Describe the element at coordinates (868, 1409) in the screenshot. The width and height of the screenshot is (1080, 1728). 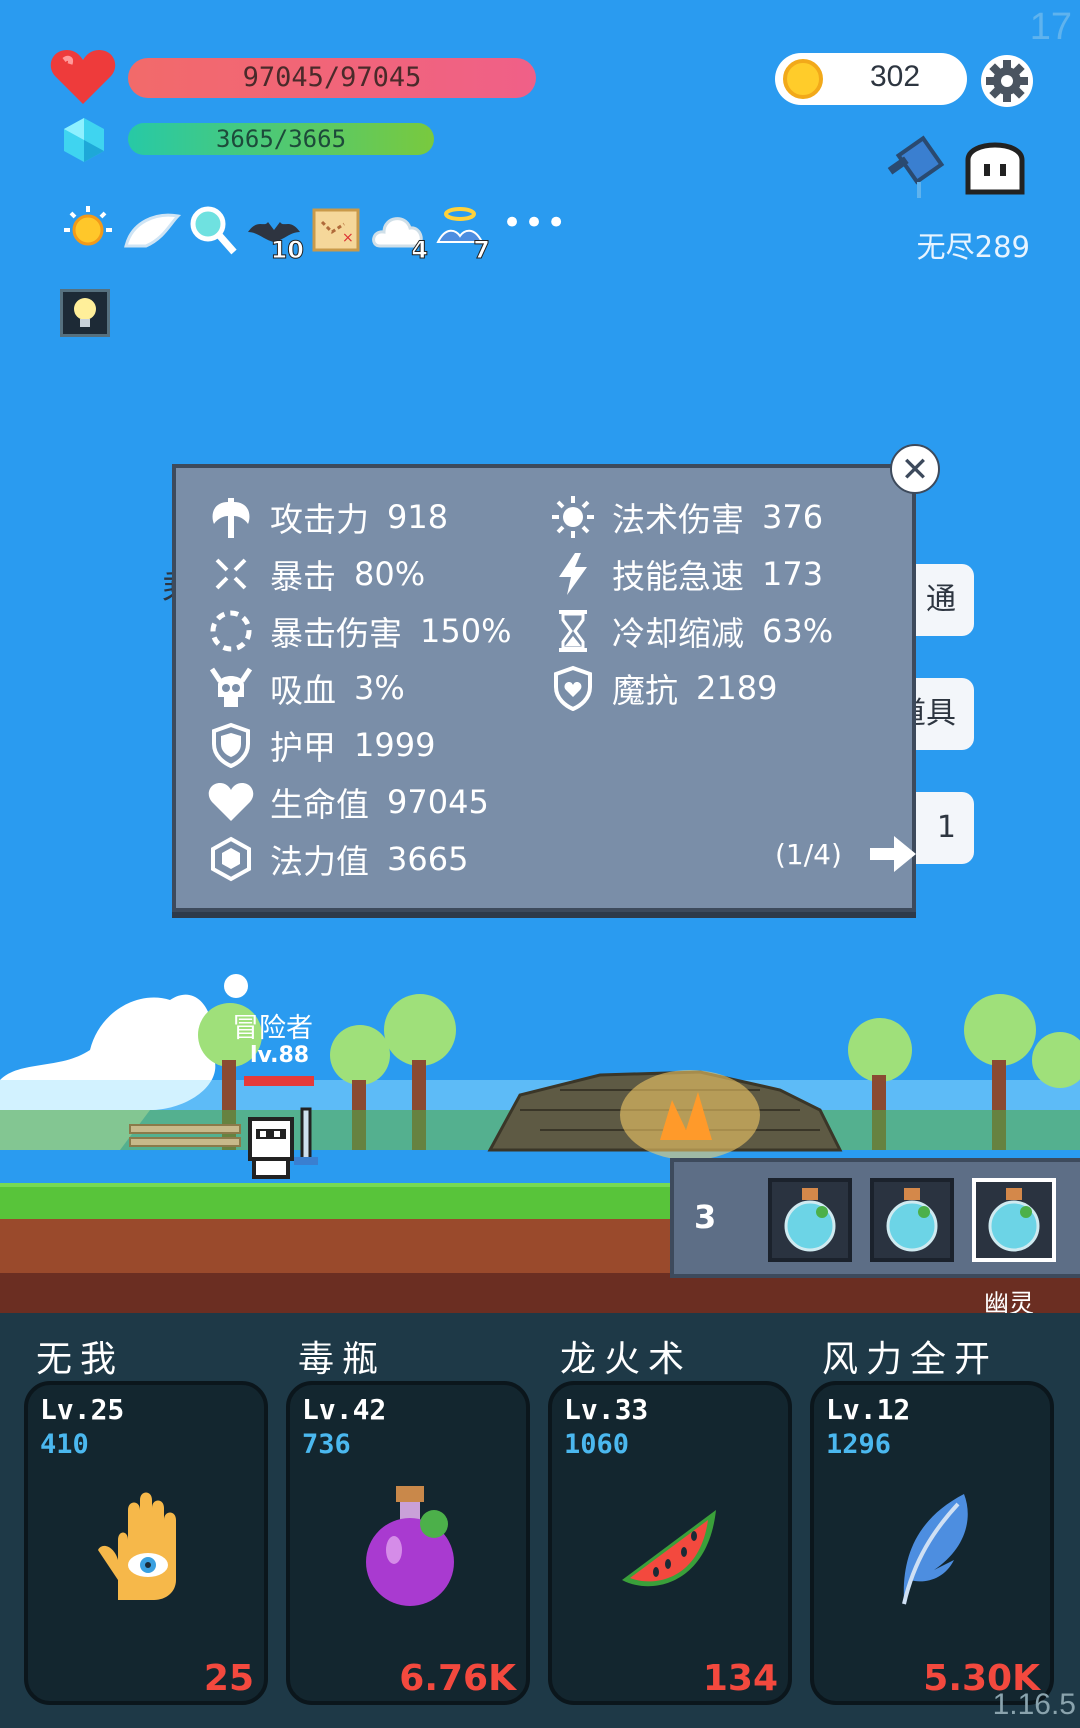
I see `skill-level: Lv.12` at that location.